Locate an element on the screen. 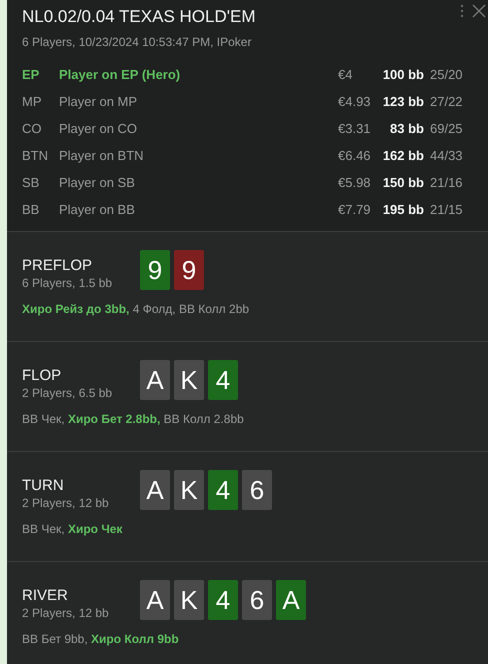 The height and width of the screenshot is (664, 488). hand-title: NL0.02/0.04 TEXAS HOLD'EM is located at coordinates (139, 17).